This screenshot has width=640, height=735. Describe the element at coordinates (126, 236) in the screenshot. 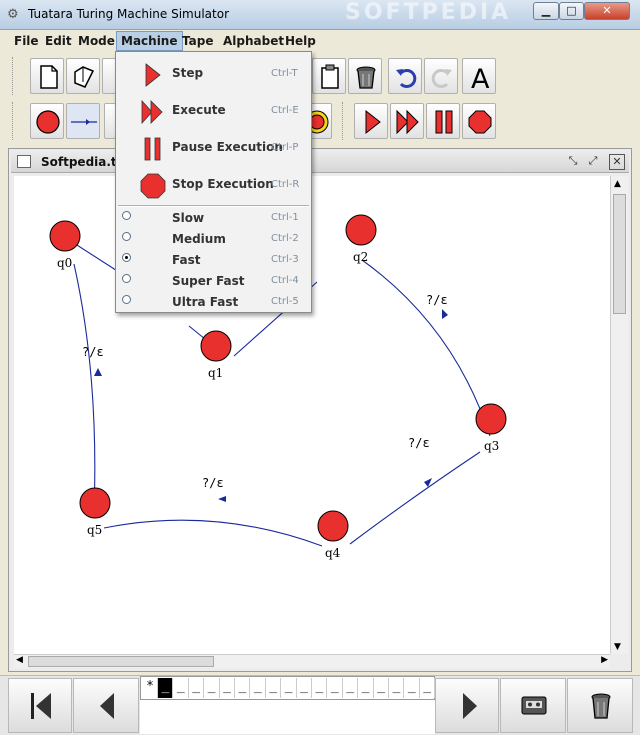

I see `radio-icon` at that location.